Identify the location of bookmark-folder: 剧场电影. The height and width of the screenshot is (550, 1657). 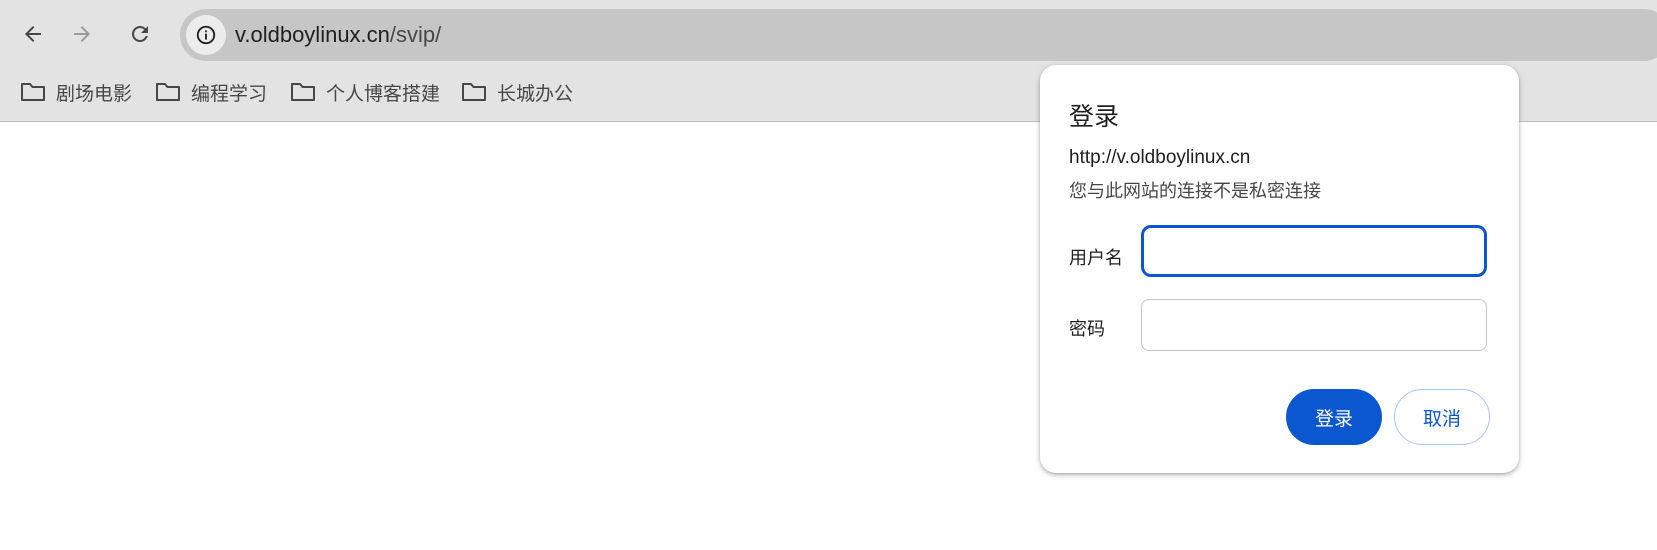
(76, 92).